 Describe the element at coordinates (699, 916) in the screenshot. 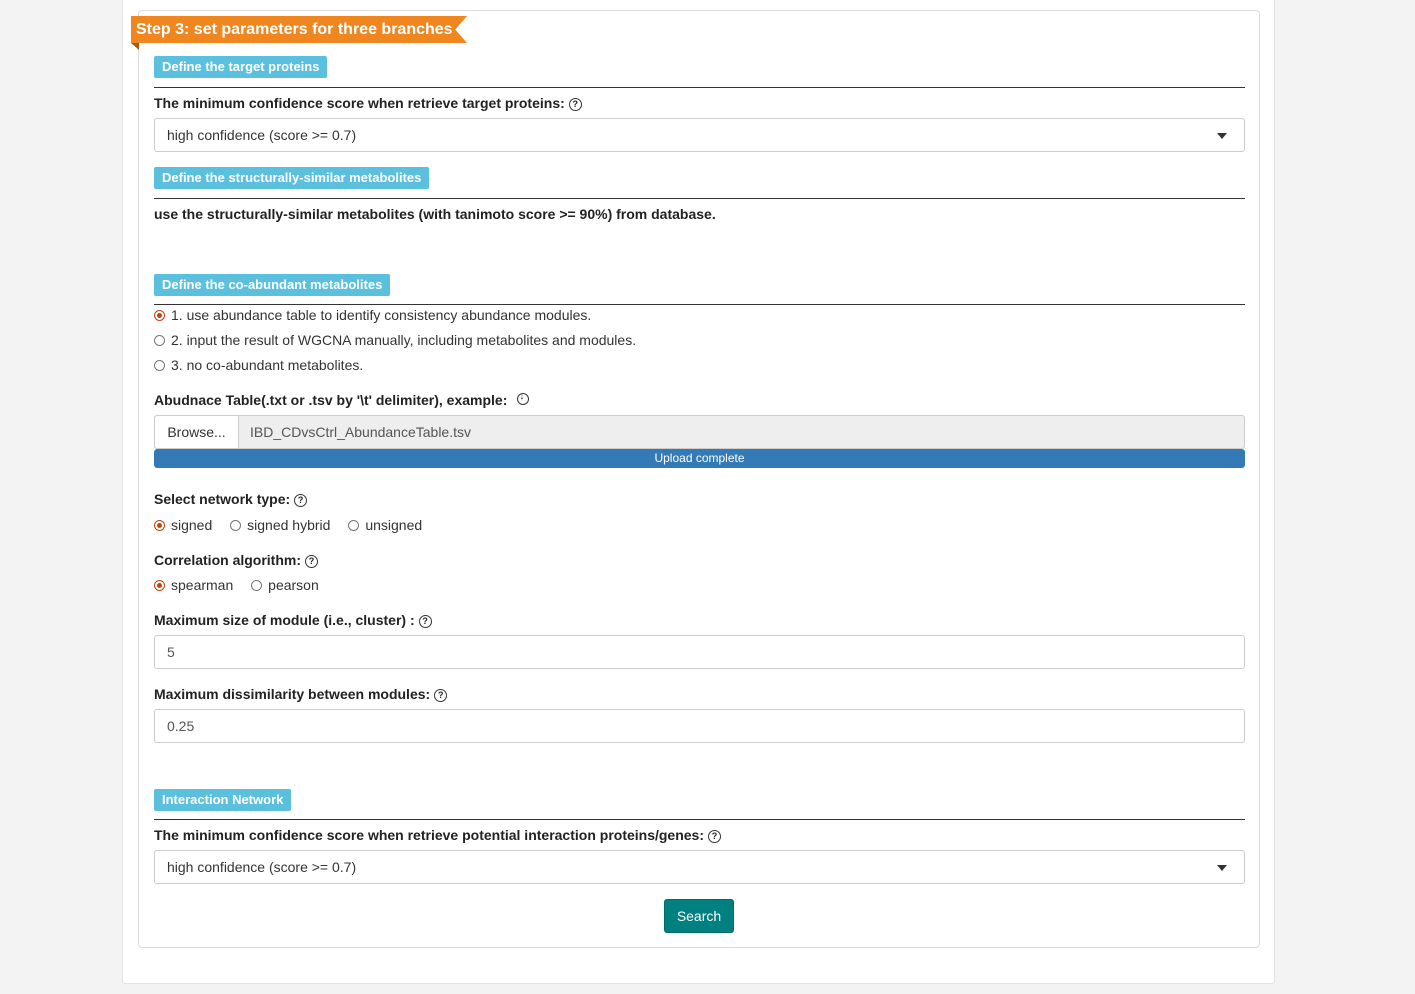

I see `search-button: Search` at that location.